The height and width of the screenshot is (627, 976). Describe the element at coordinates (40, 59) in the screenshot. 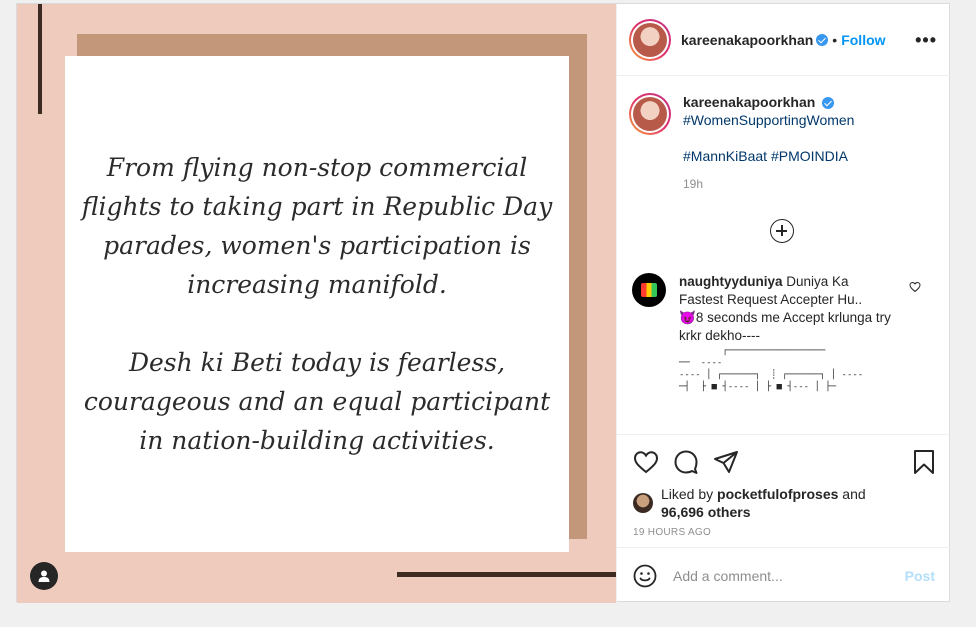

I see `decorative-vertical-line` at that location.